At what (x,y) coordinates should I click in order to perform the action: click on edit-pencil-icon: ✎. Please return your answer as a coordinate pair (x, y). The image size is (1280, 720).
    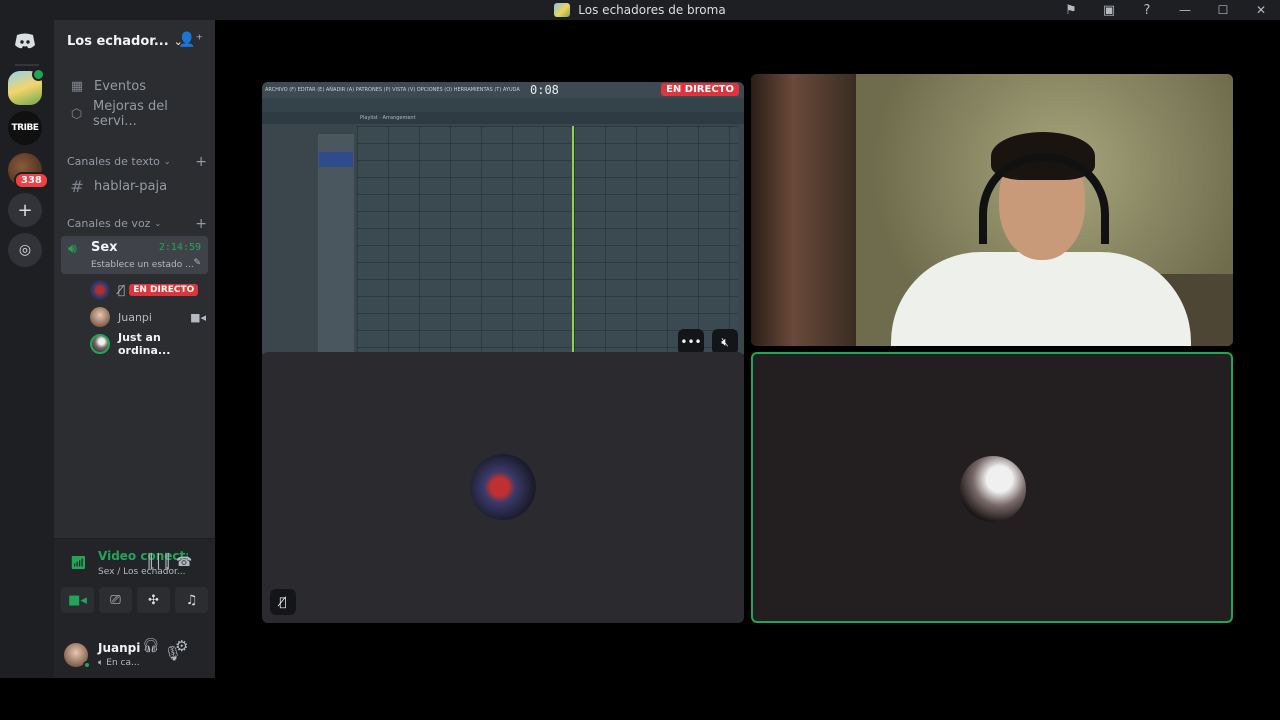
    Looking at the image, I should click on (197, 263).